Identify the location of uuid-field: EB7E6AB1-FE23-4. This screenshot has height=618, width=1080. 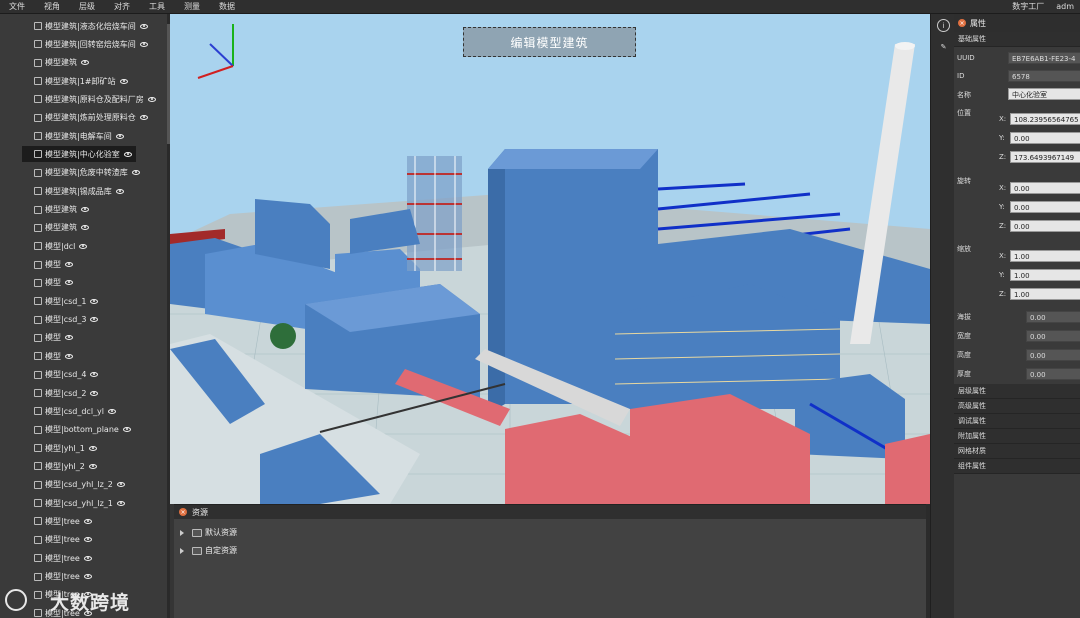
(1044, 58).